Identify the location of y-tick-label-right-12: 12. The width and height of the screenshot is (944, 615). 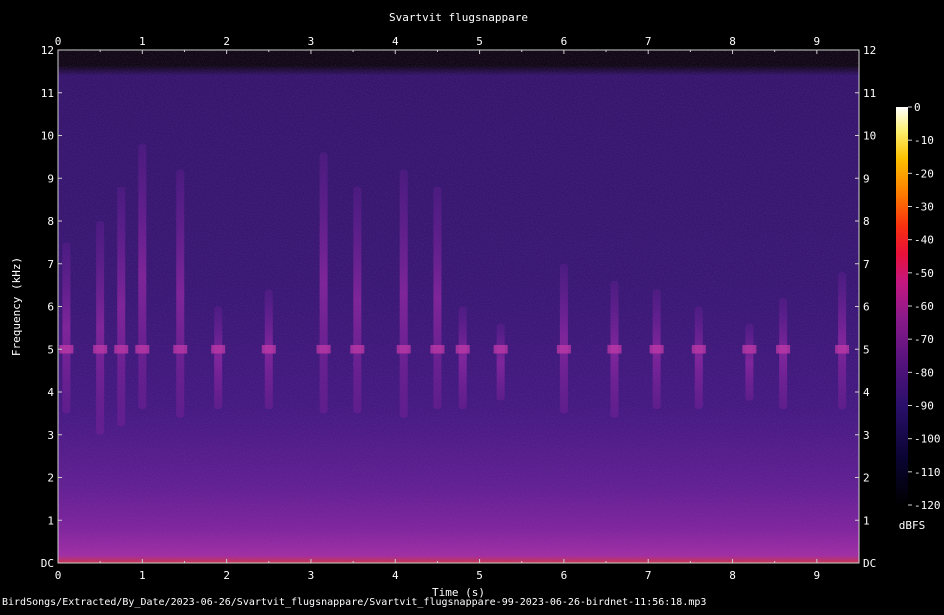
(869, 50).